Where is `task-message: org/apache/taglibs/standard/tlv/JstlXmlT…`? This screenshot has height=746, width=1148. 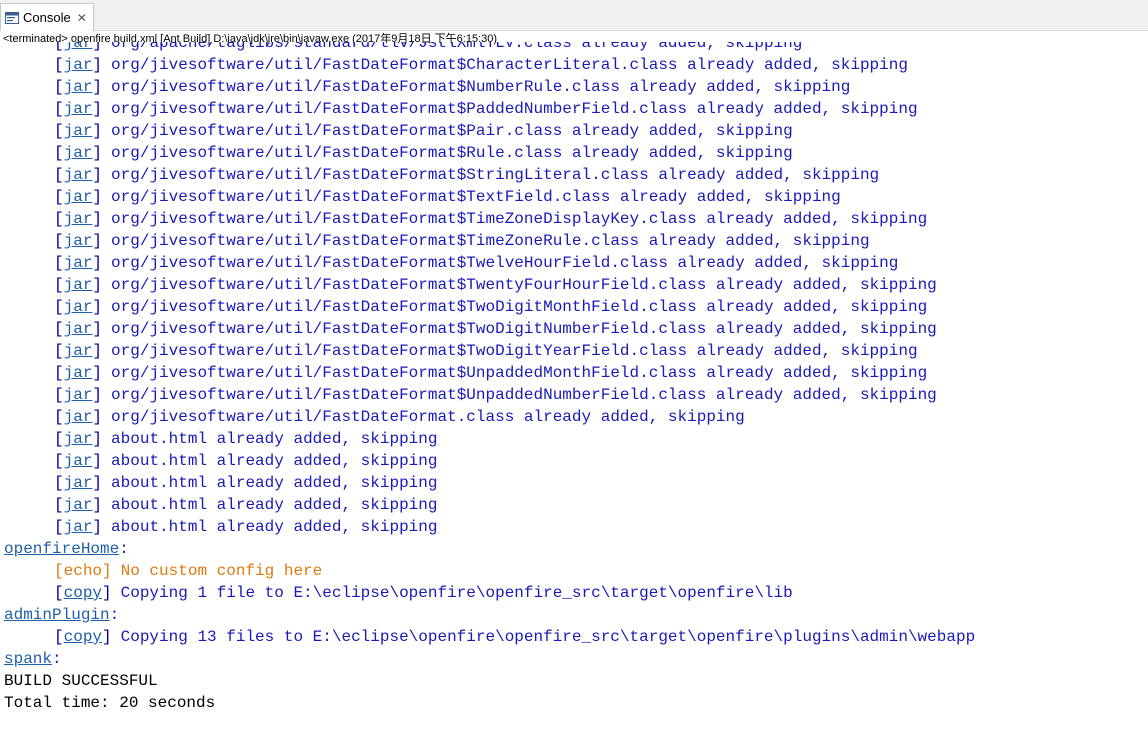 task-message: org/apache/taglibs/standard/tlv/JstlXmlT… is located at coordinates (457, 47).